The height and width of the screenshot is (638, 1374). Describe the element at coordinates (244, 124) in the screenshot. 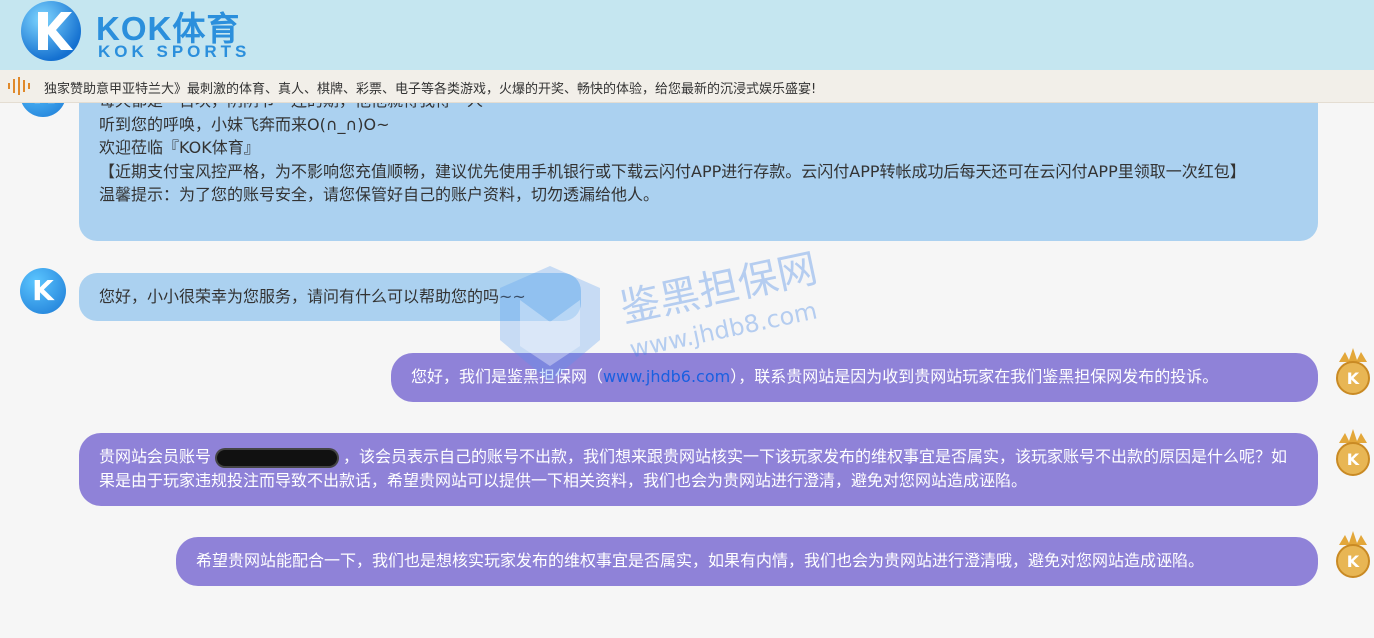

I see `message-line: 听到您的呼唤，小妹飞奔而来O(∩_∩)O~` at that location.